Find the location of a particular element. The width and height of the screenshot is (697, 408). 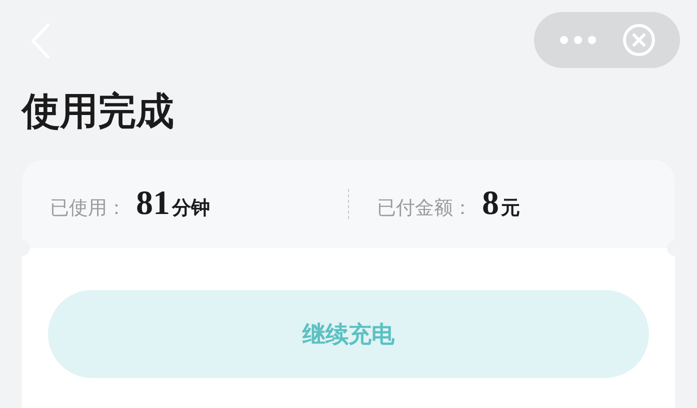

stat-value: 8 is located at coordinates (490, 204).